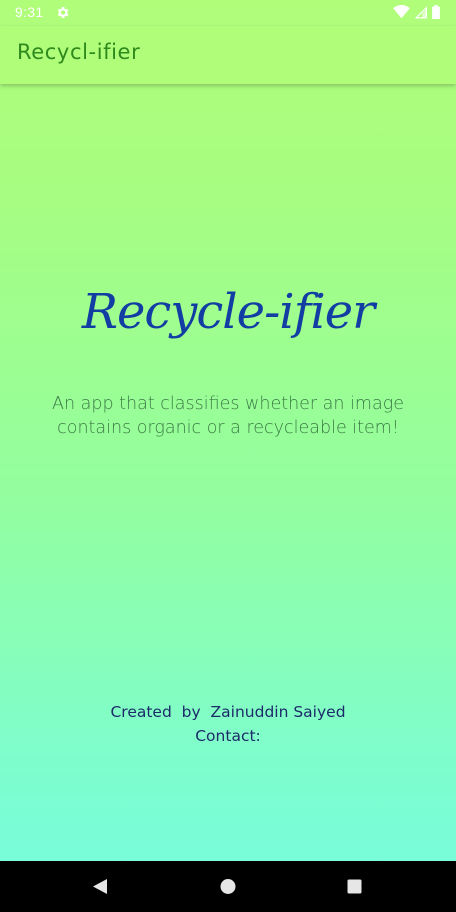 The width and height of the screenshot is (456, 912). I want to click on contact-text: Contact:, so click(228, 736).